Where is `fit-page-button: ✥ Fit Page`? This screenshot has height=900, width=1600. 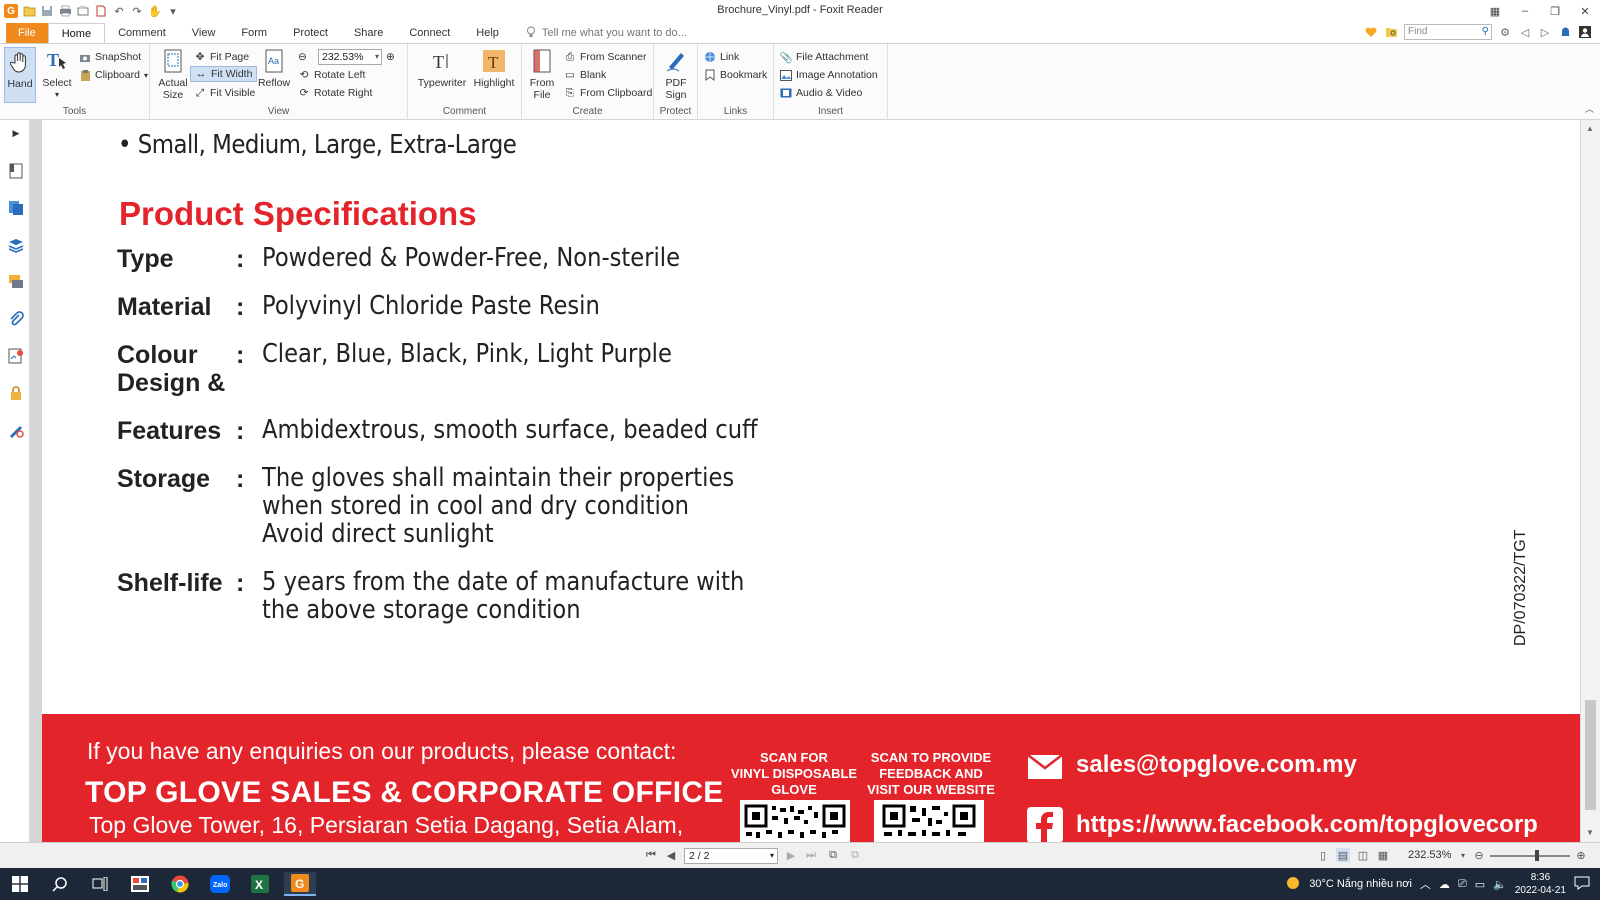
fit-page-button: ✥ Fit Page is located at coordinates (222, 57).